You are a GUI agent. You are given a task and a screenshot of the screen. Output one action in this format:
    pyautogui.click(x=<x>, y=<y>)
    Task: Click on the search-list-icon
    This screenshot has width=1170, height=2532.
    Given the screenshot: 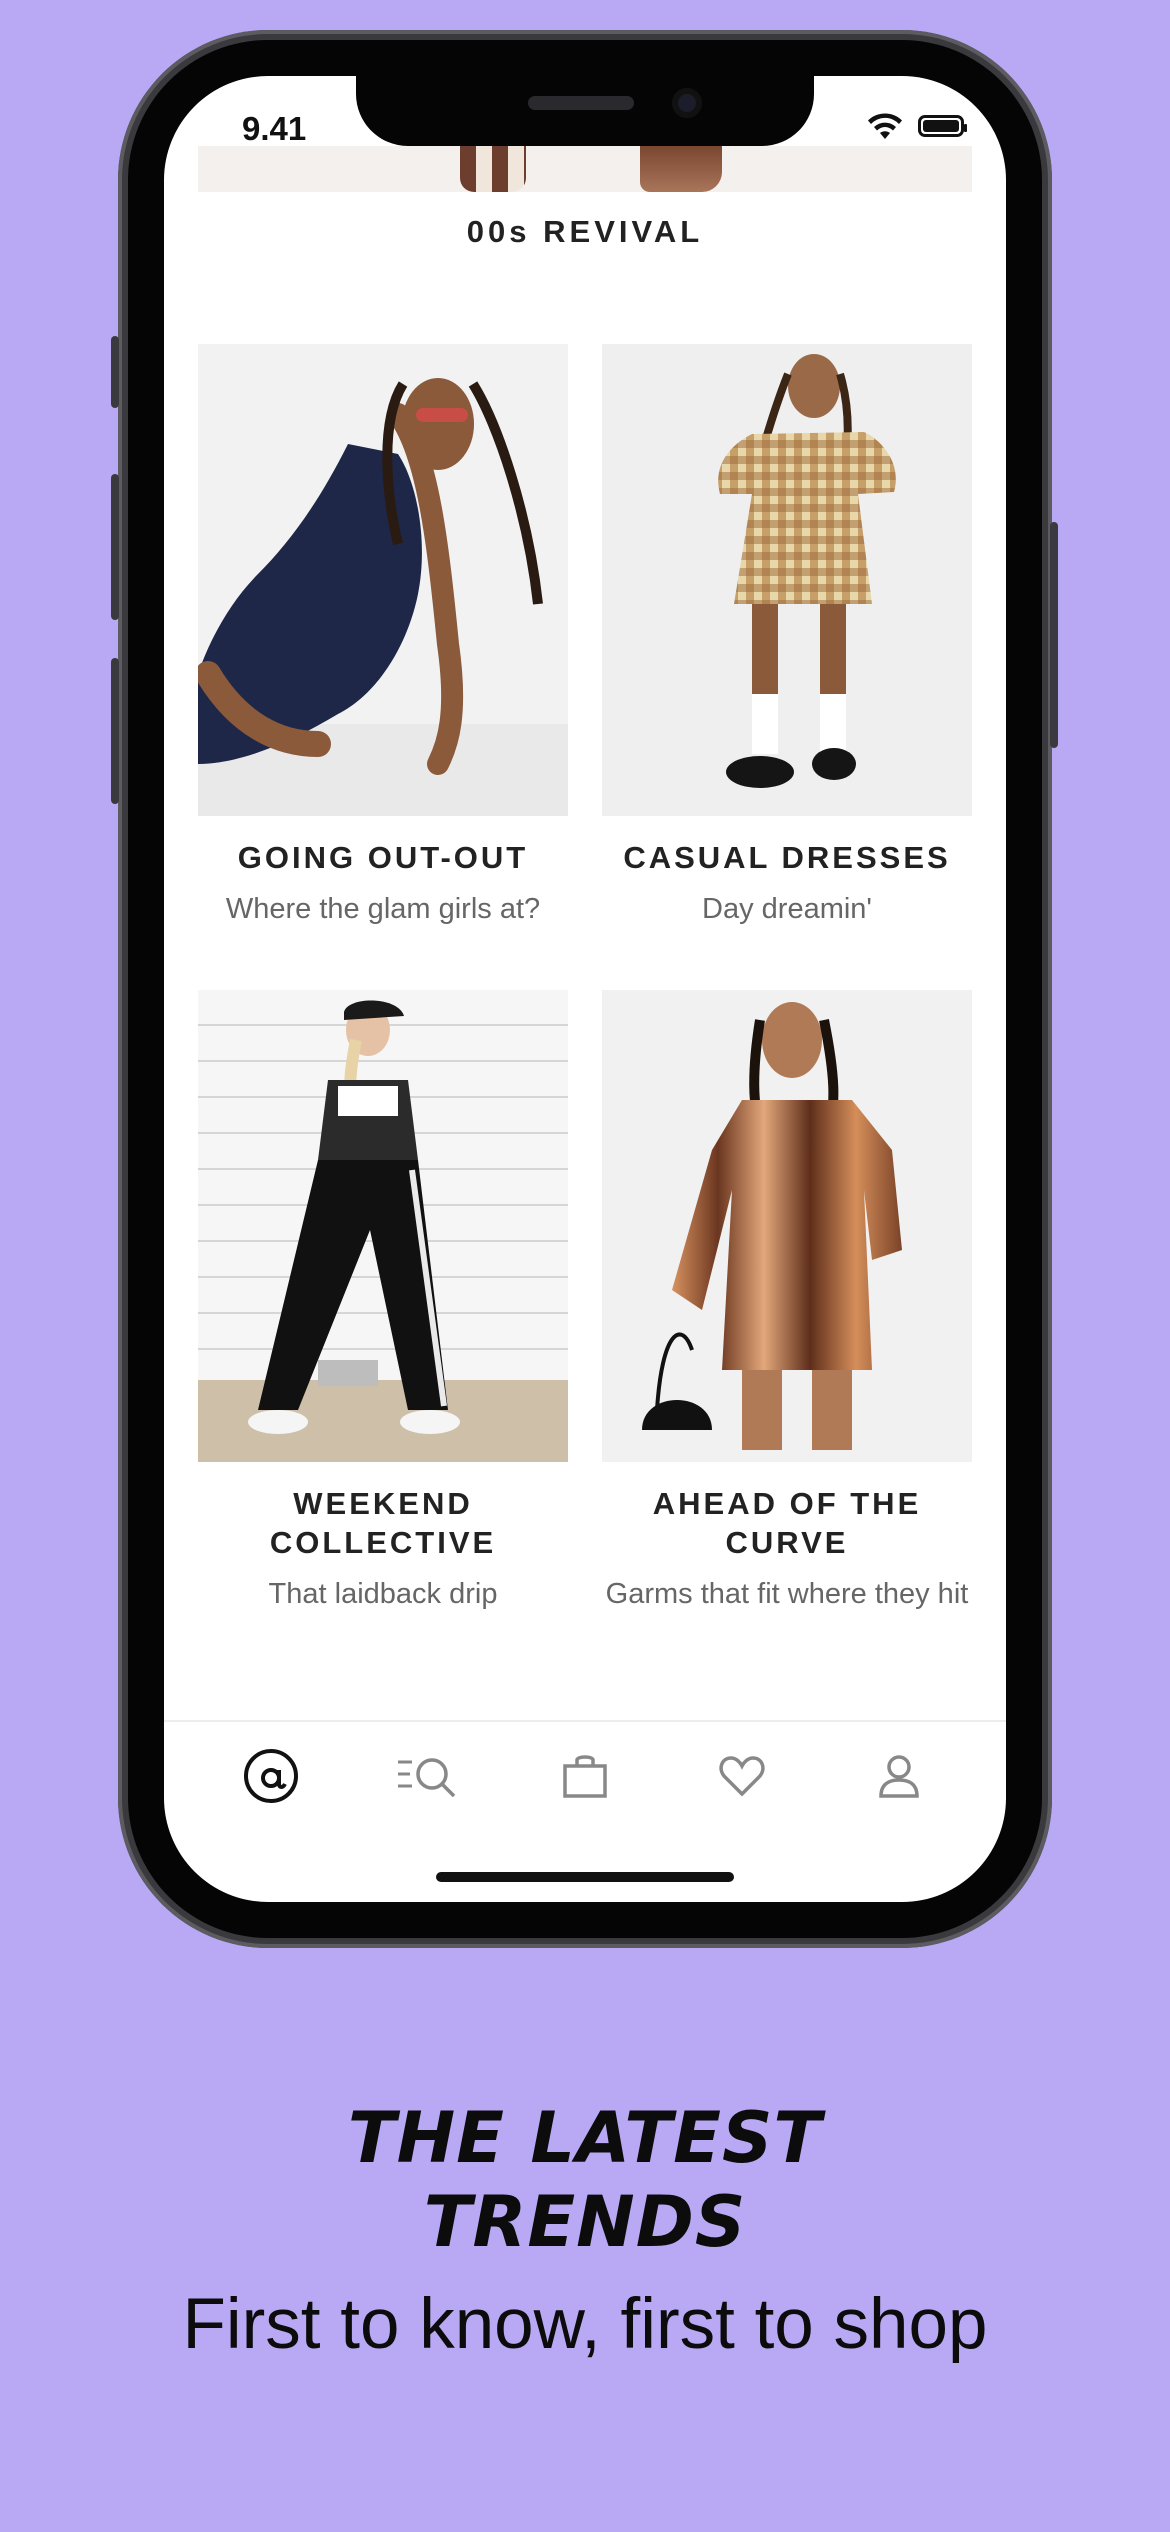 What is the action you would take?
    pyautogui.click(x=426, y=1778)
    